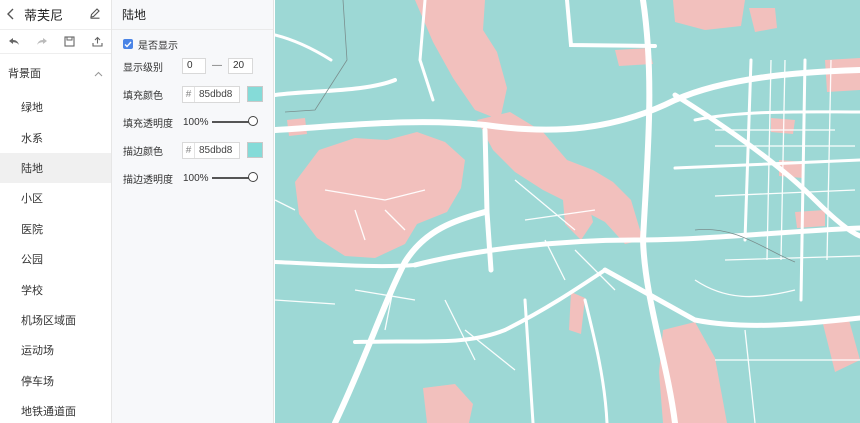  I want to click on fill-color-swatch, so click(255, 94).